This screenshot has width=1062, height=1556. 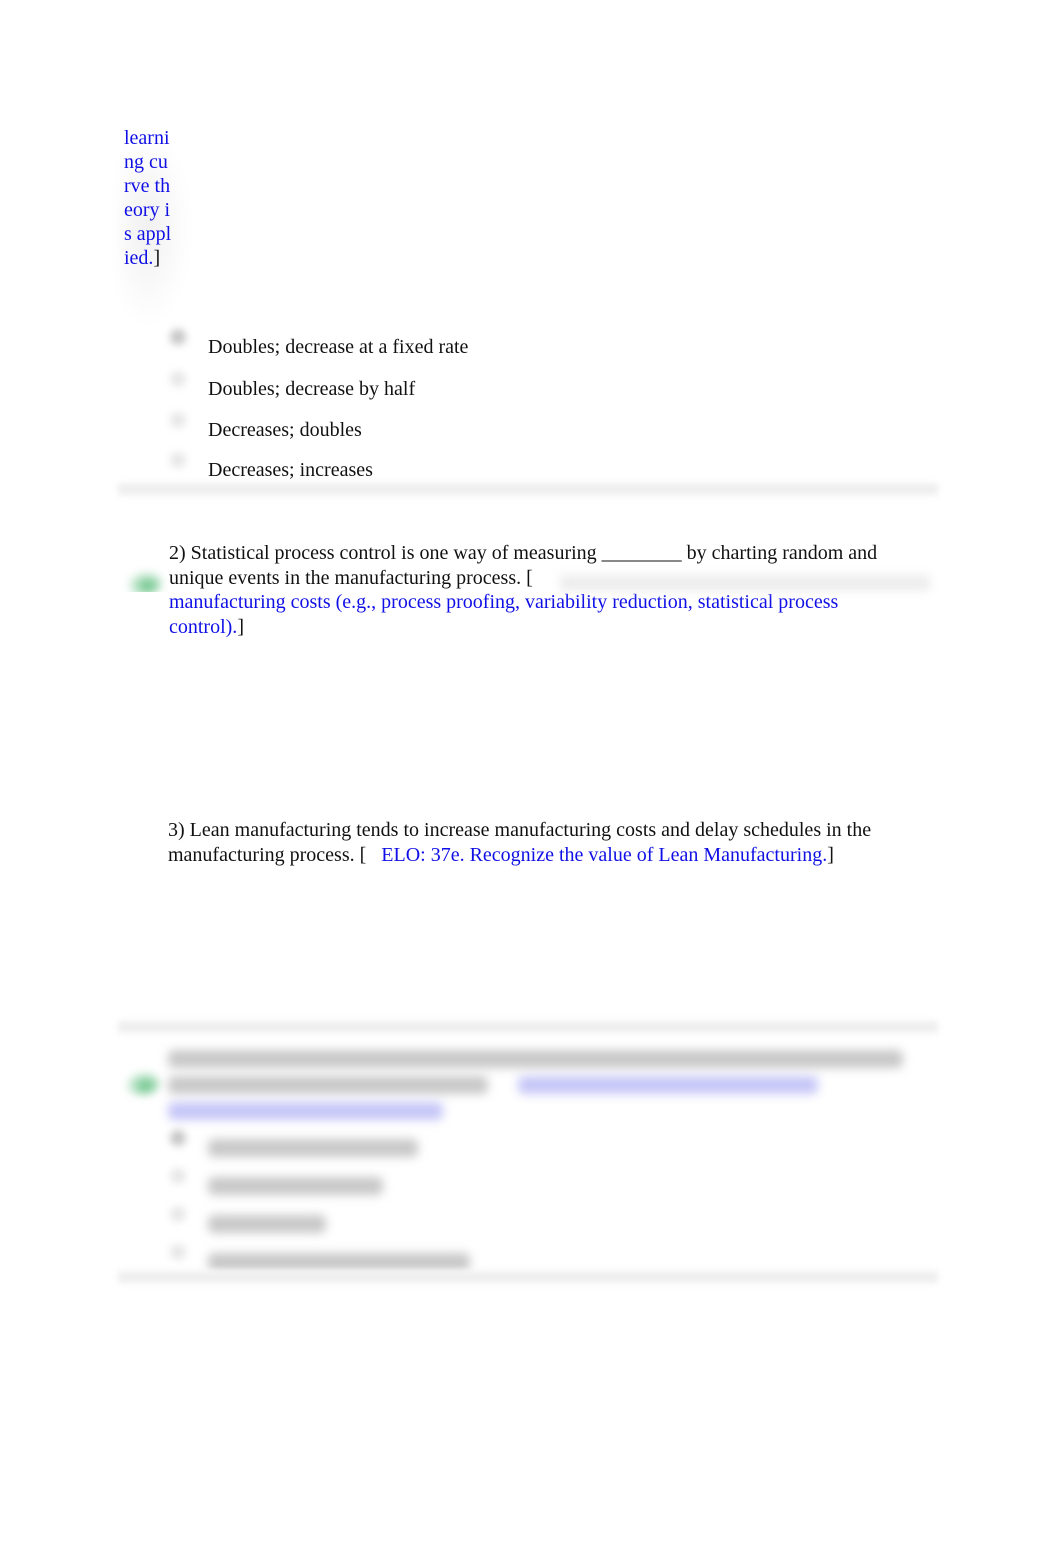 I want to click on q1-option-1: Doubles; decrease at a fixed rate, so click(x=319, y=346).